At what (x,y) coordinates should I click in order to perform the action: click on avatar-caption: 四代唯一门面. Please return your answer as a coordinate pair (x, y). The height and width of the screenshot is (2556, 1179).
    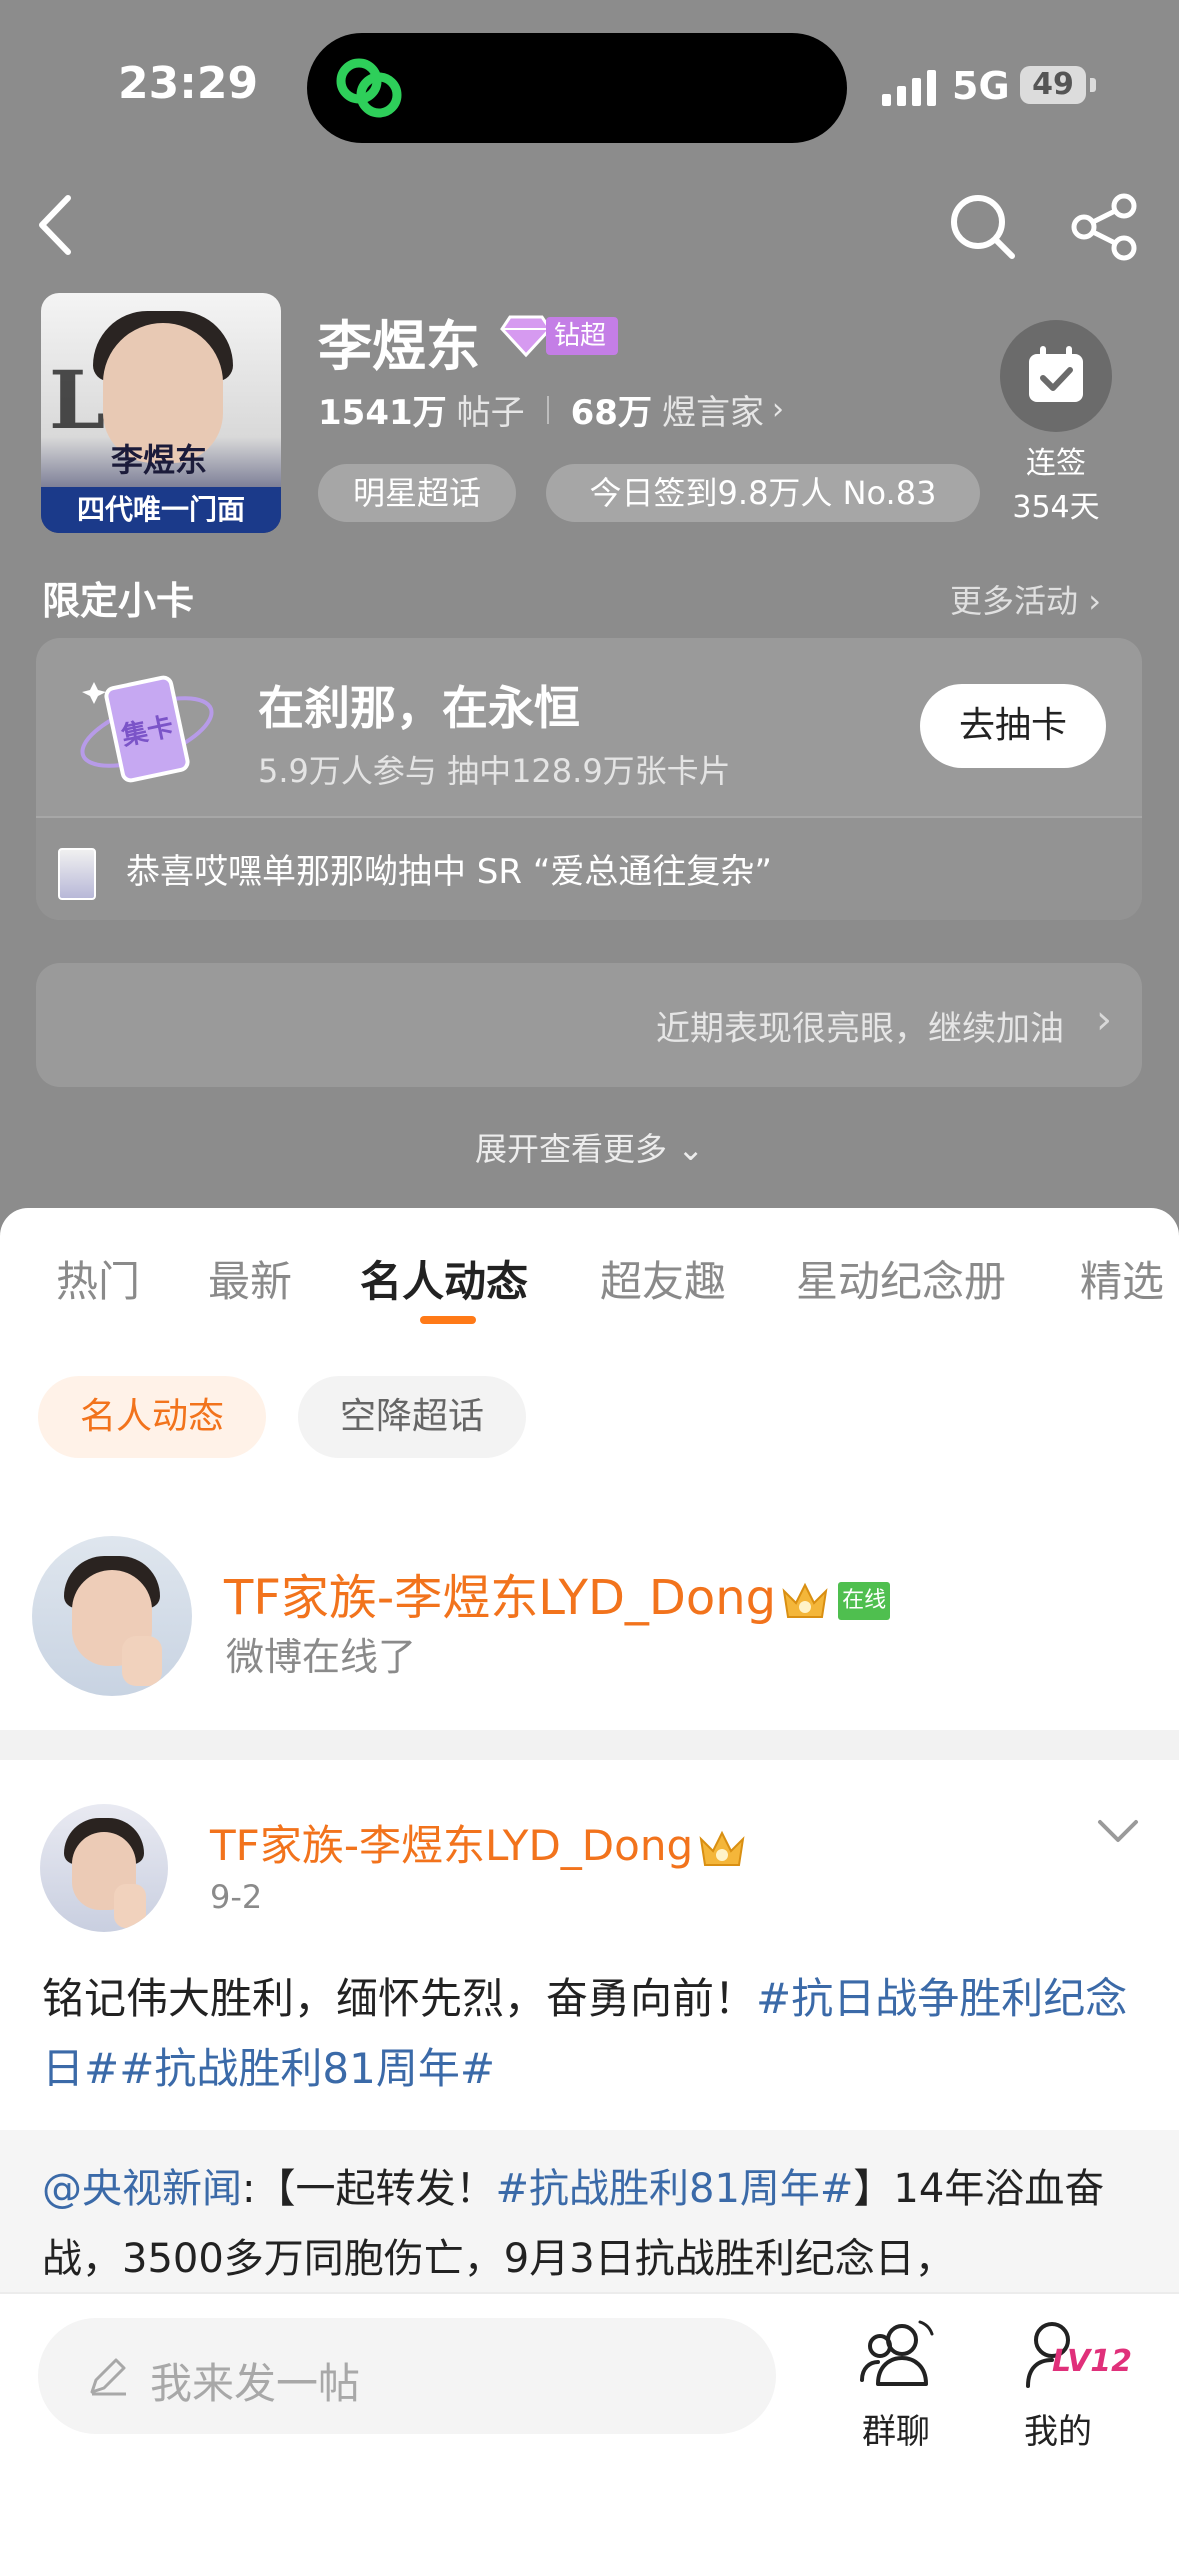
    Looking at the image, I should click on (161, 510).